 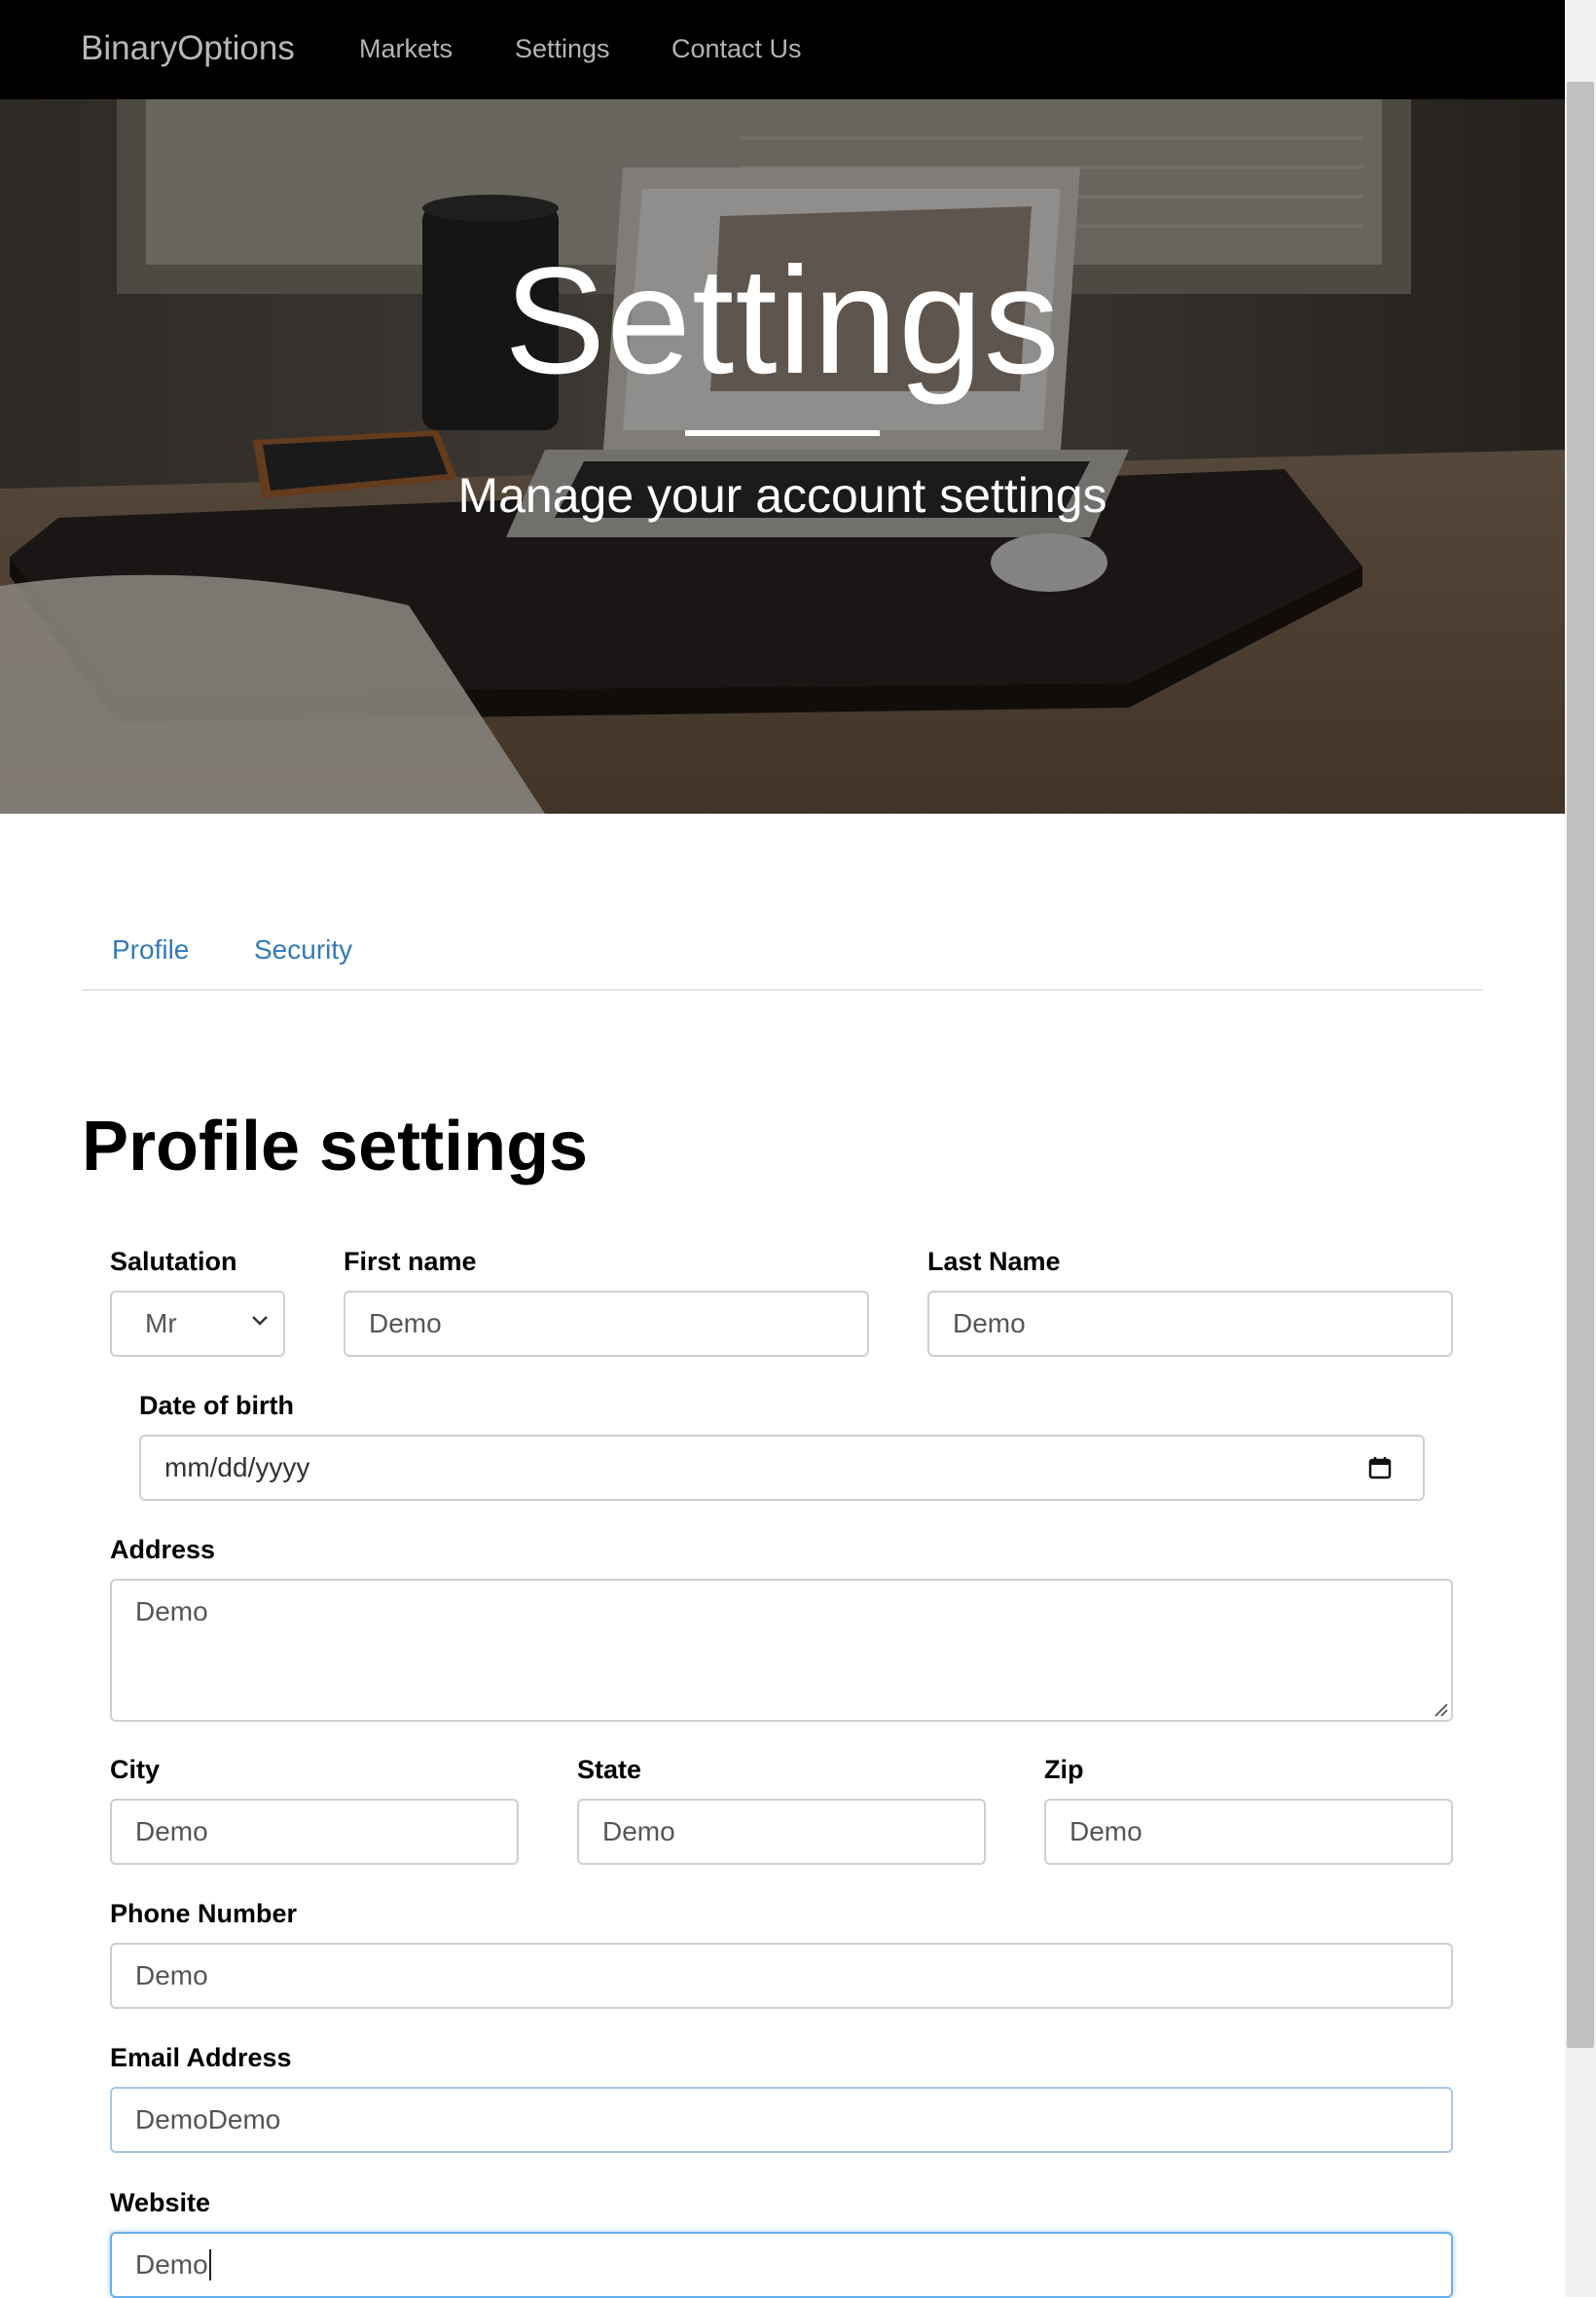 I want to click on first-name-value: Demo, so click(x=405, y=1323).